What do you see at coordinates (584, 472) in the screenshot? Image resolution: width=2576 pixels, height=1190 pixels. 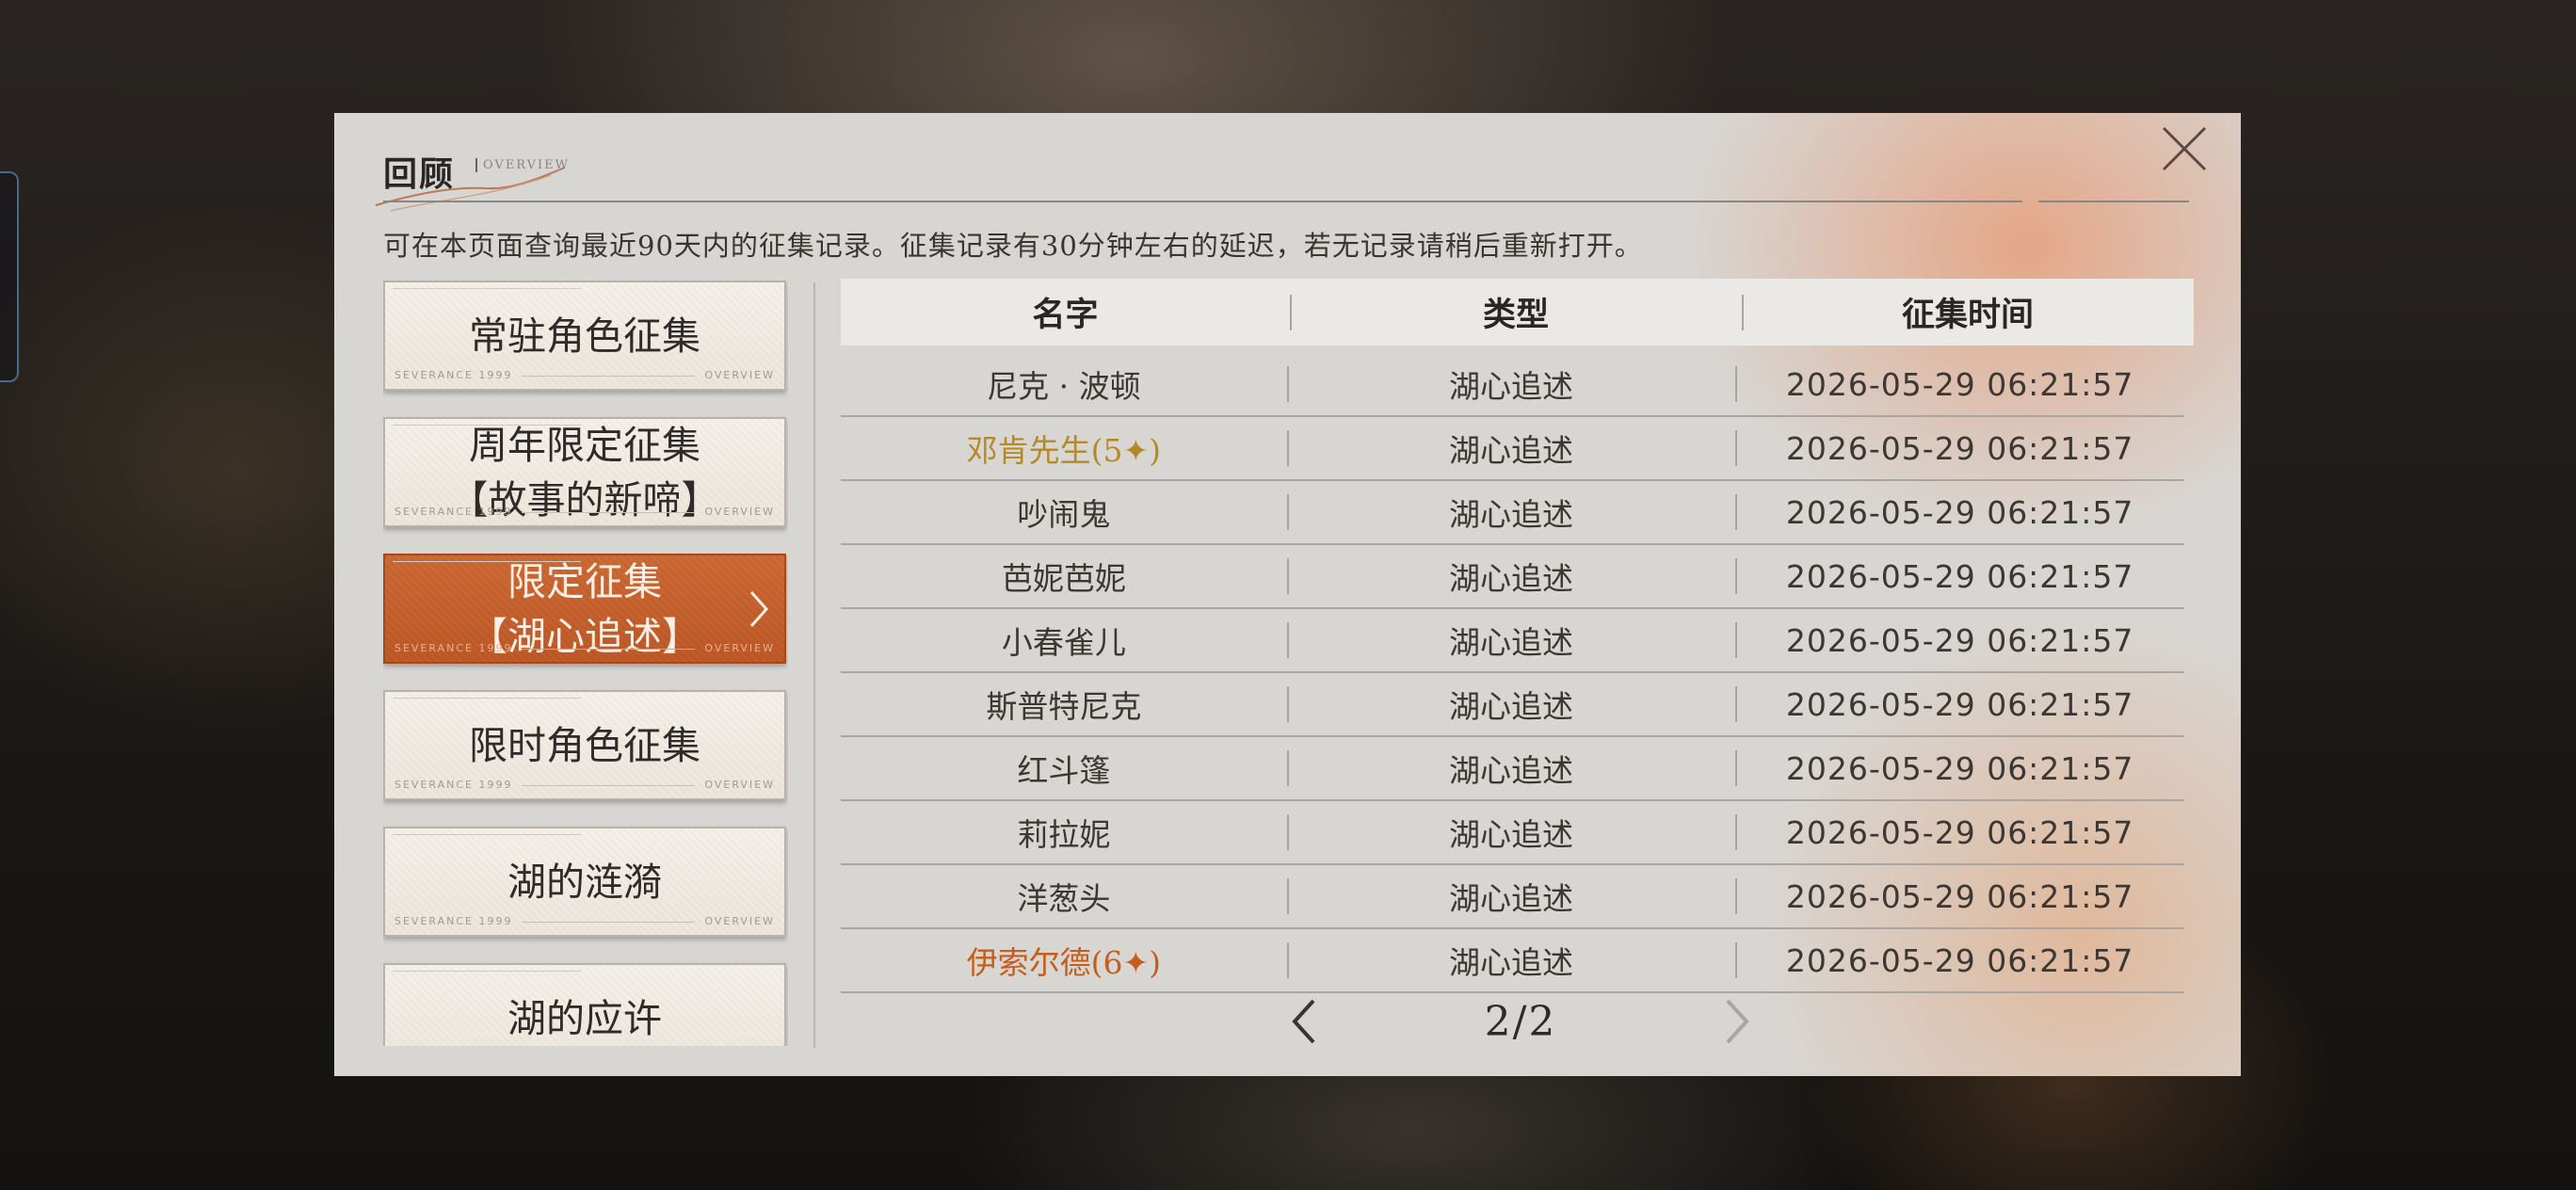 I see `sidebar-item-1: 周年限定征集 【故事的新啼】 SEVERANCE 1999 OVERVIEW` at bounding box center [584, 472].